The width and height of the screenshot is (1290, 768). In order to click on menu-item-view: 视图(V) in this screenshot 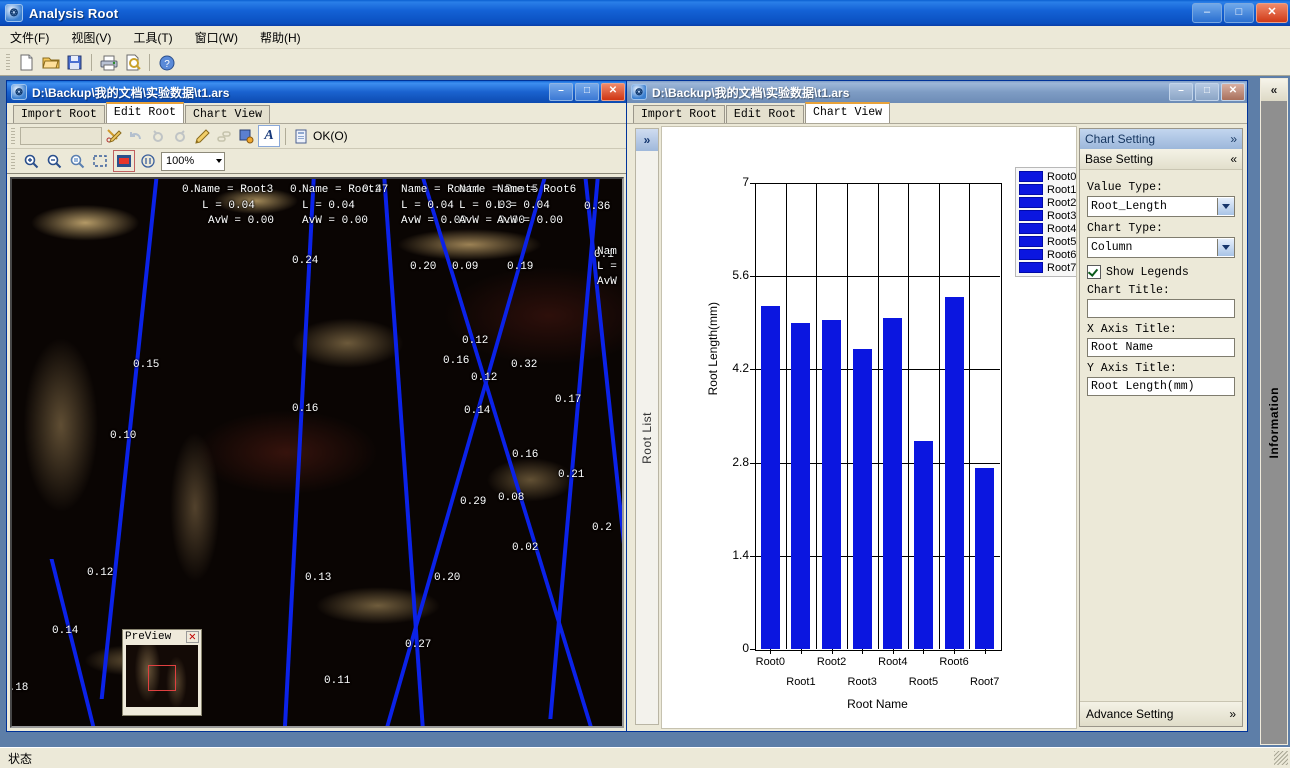, I will do `click(91, 37)`.